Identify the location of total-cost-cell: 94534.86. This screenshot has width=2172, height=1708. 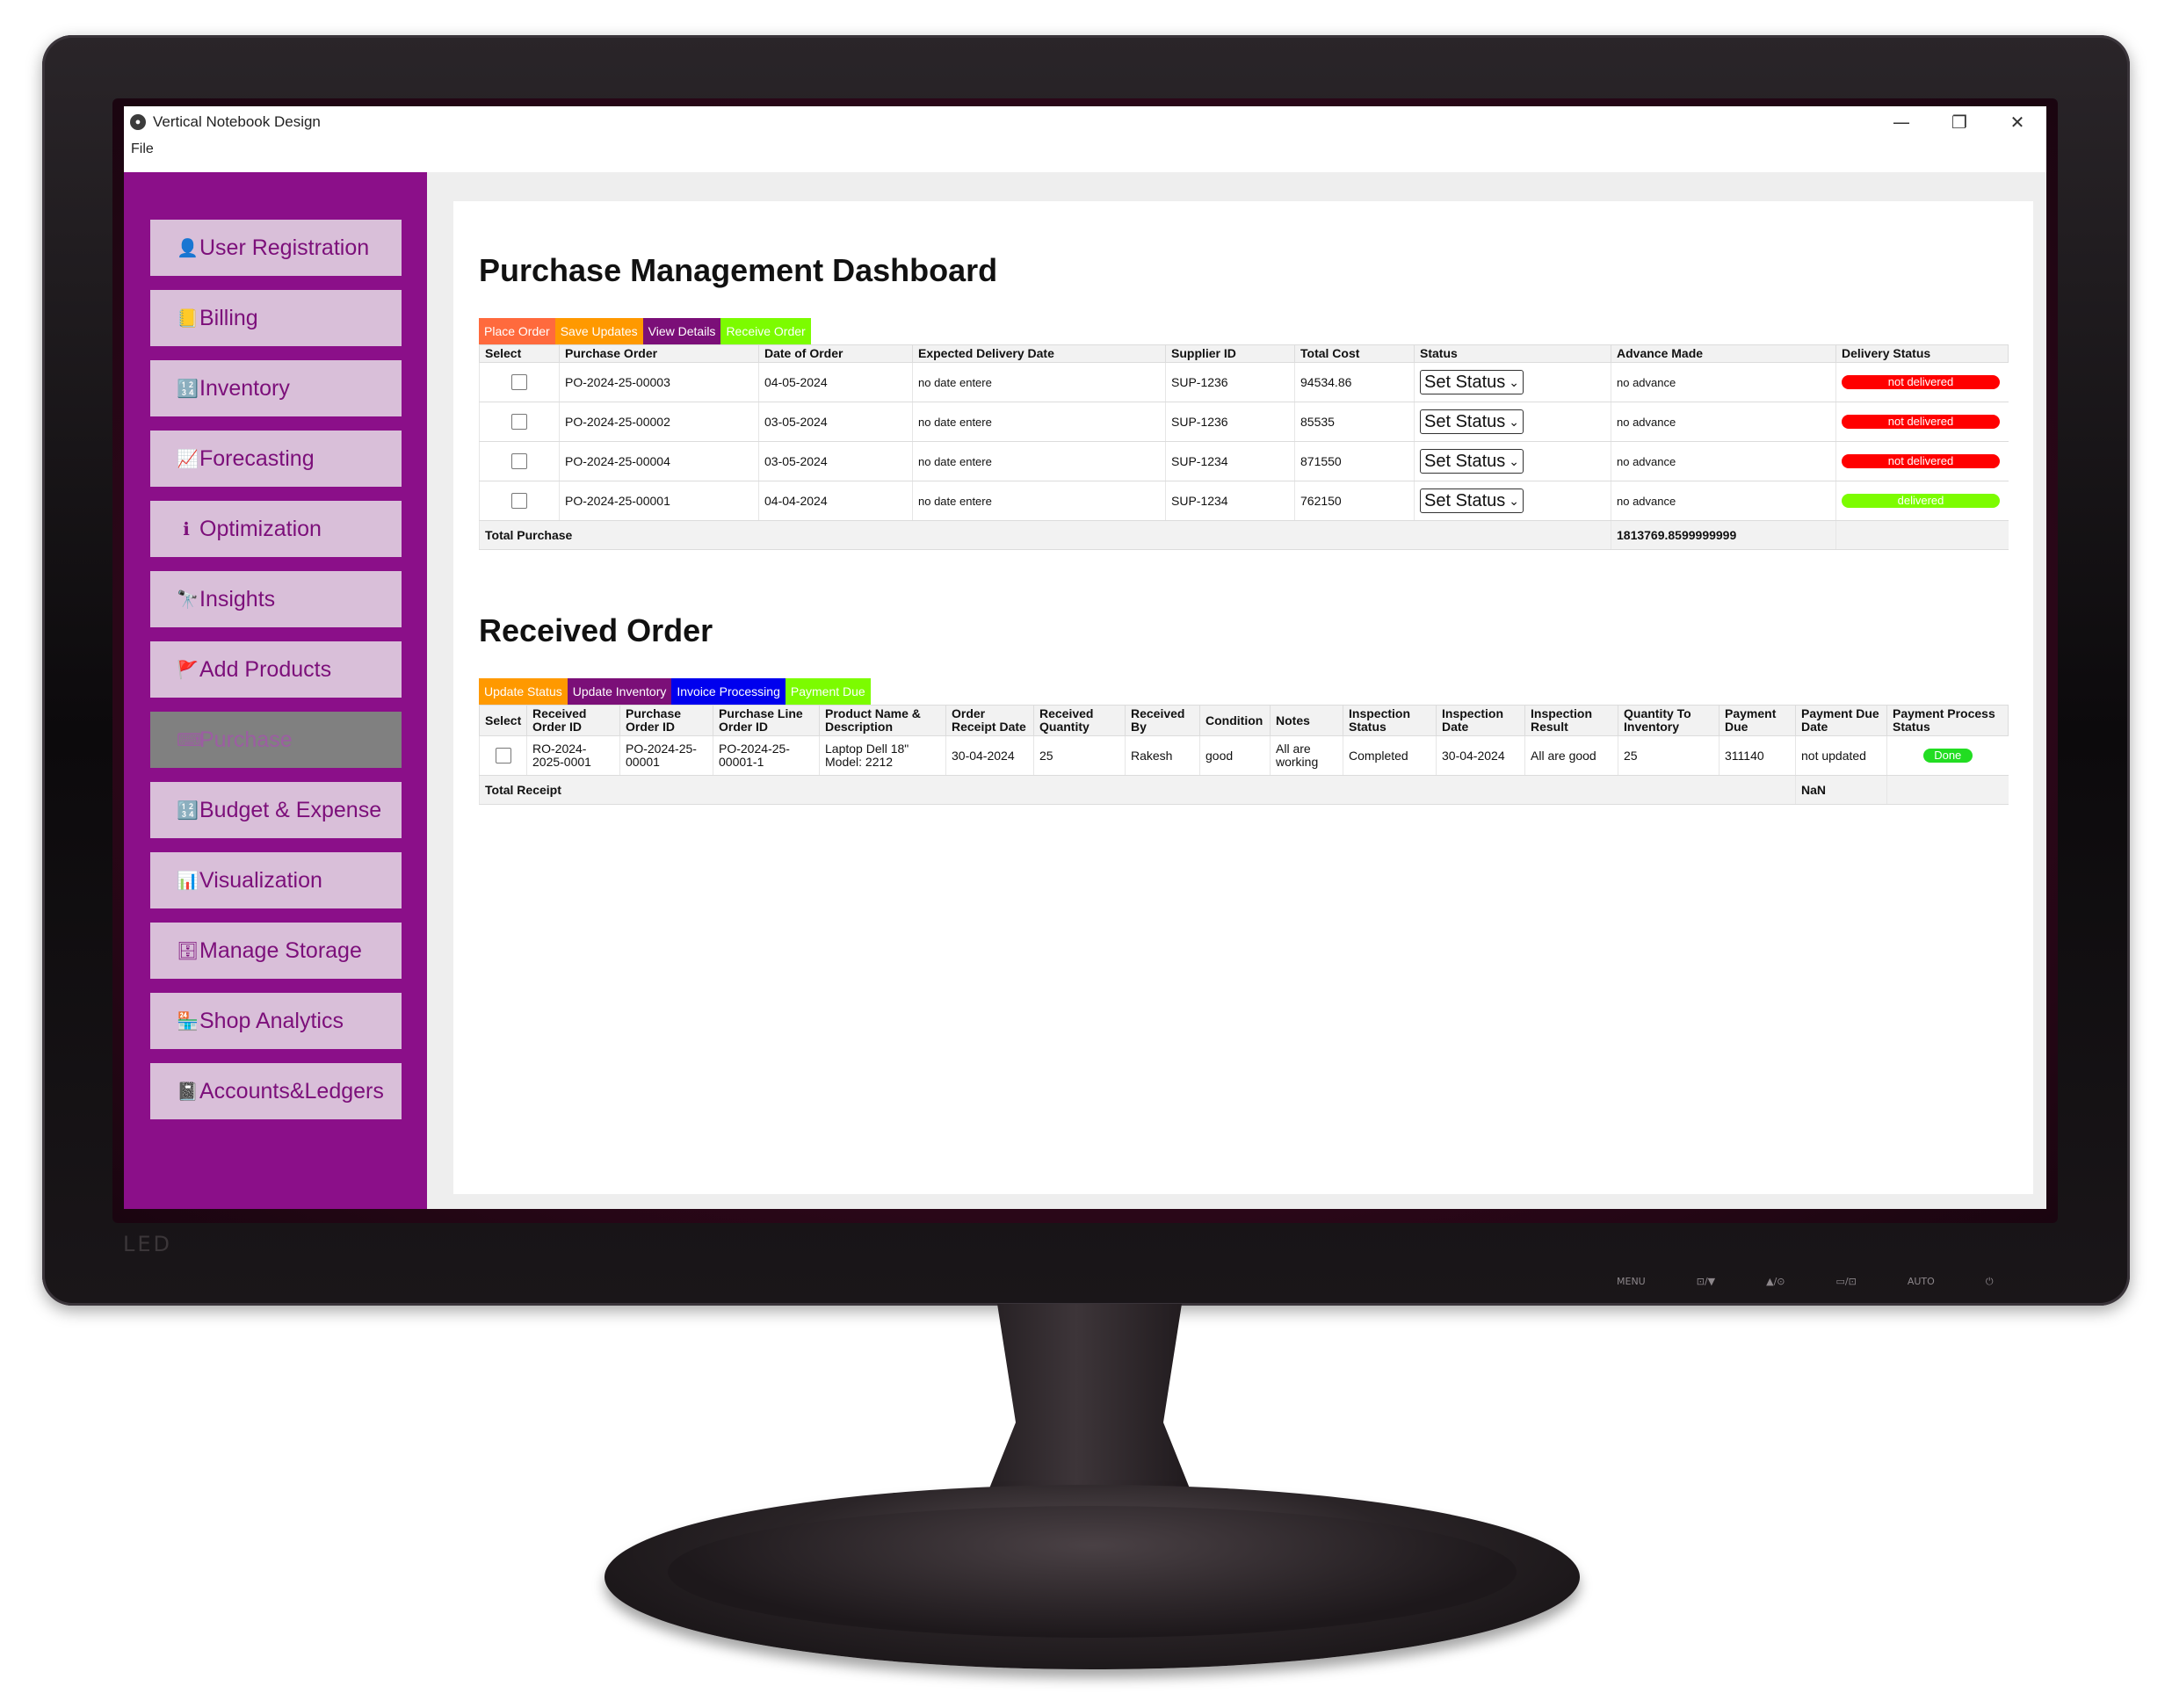
(1354, 382).